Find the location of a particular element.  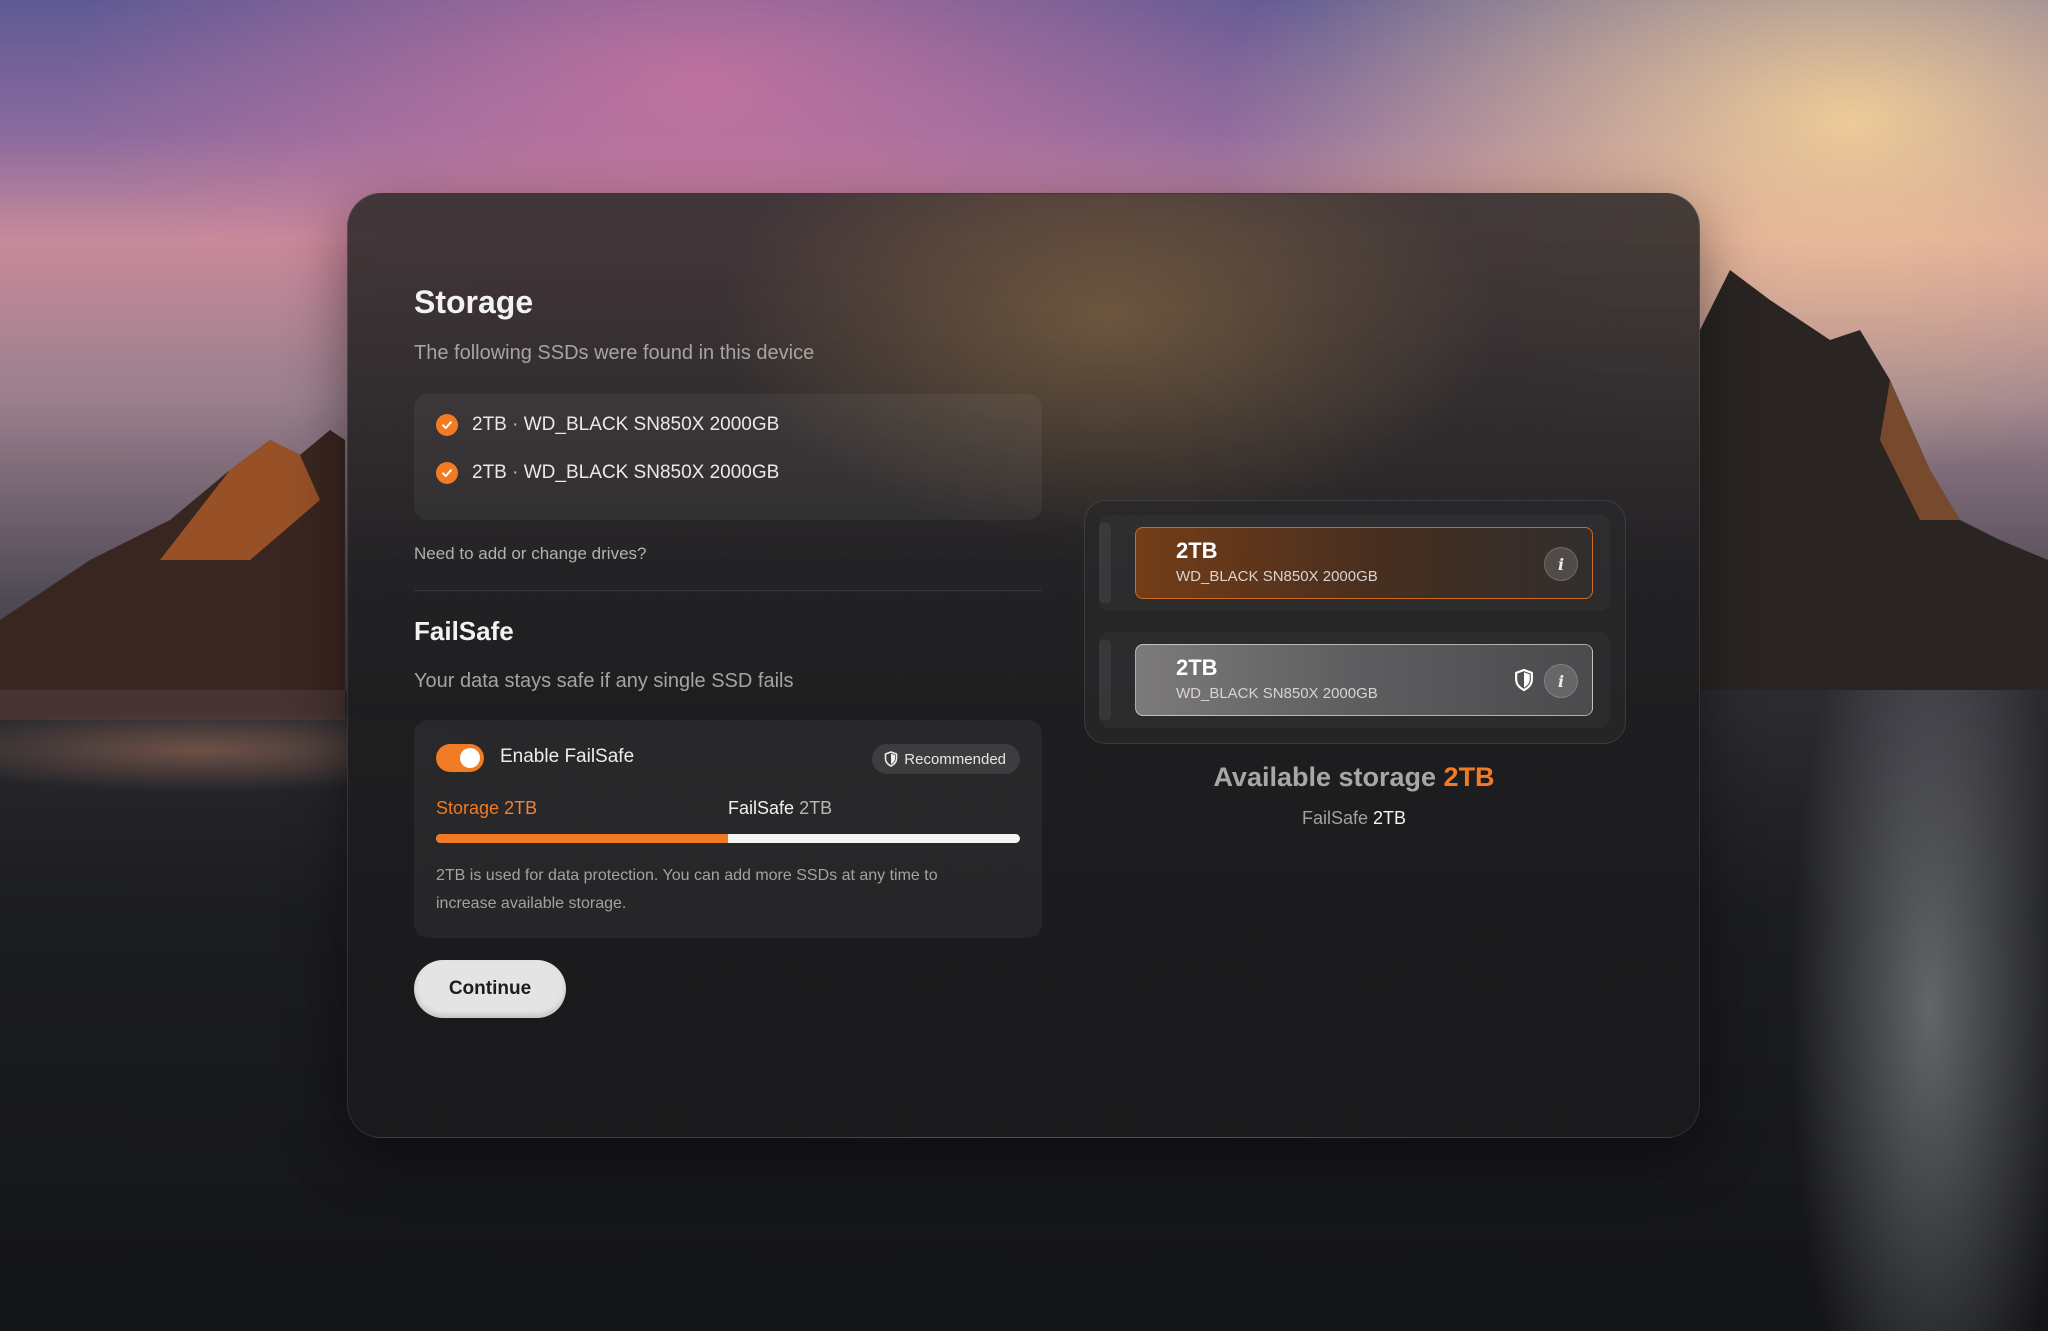

failsafe-summary-label: FailSafe is located at coordinates (1334, 818).